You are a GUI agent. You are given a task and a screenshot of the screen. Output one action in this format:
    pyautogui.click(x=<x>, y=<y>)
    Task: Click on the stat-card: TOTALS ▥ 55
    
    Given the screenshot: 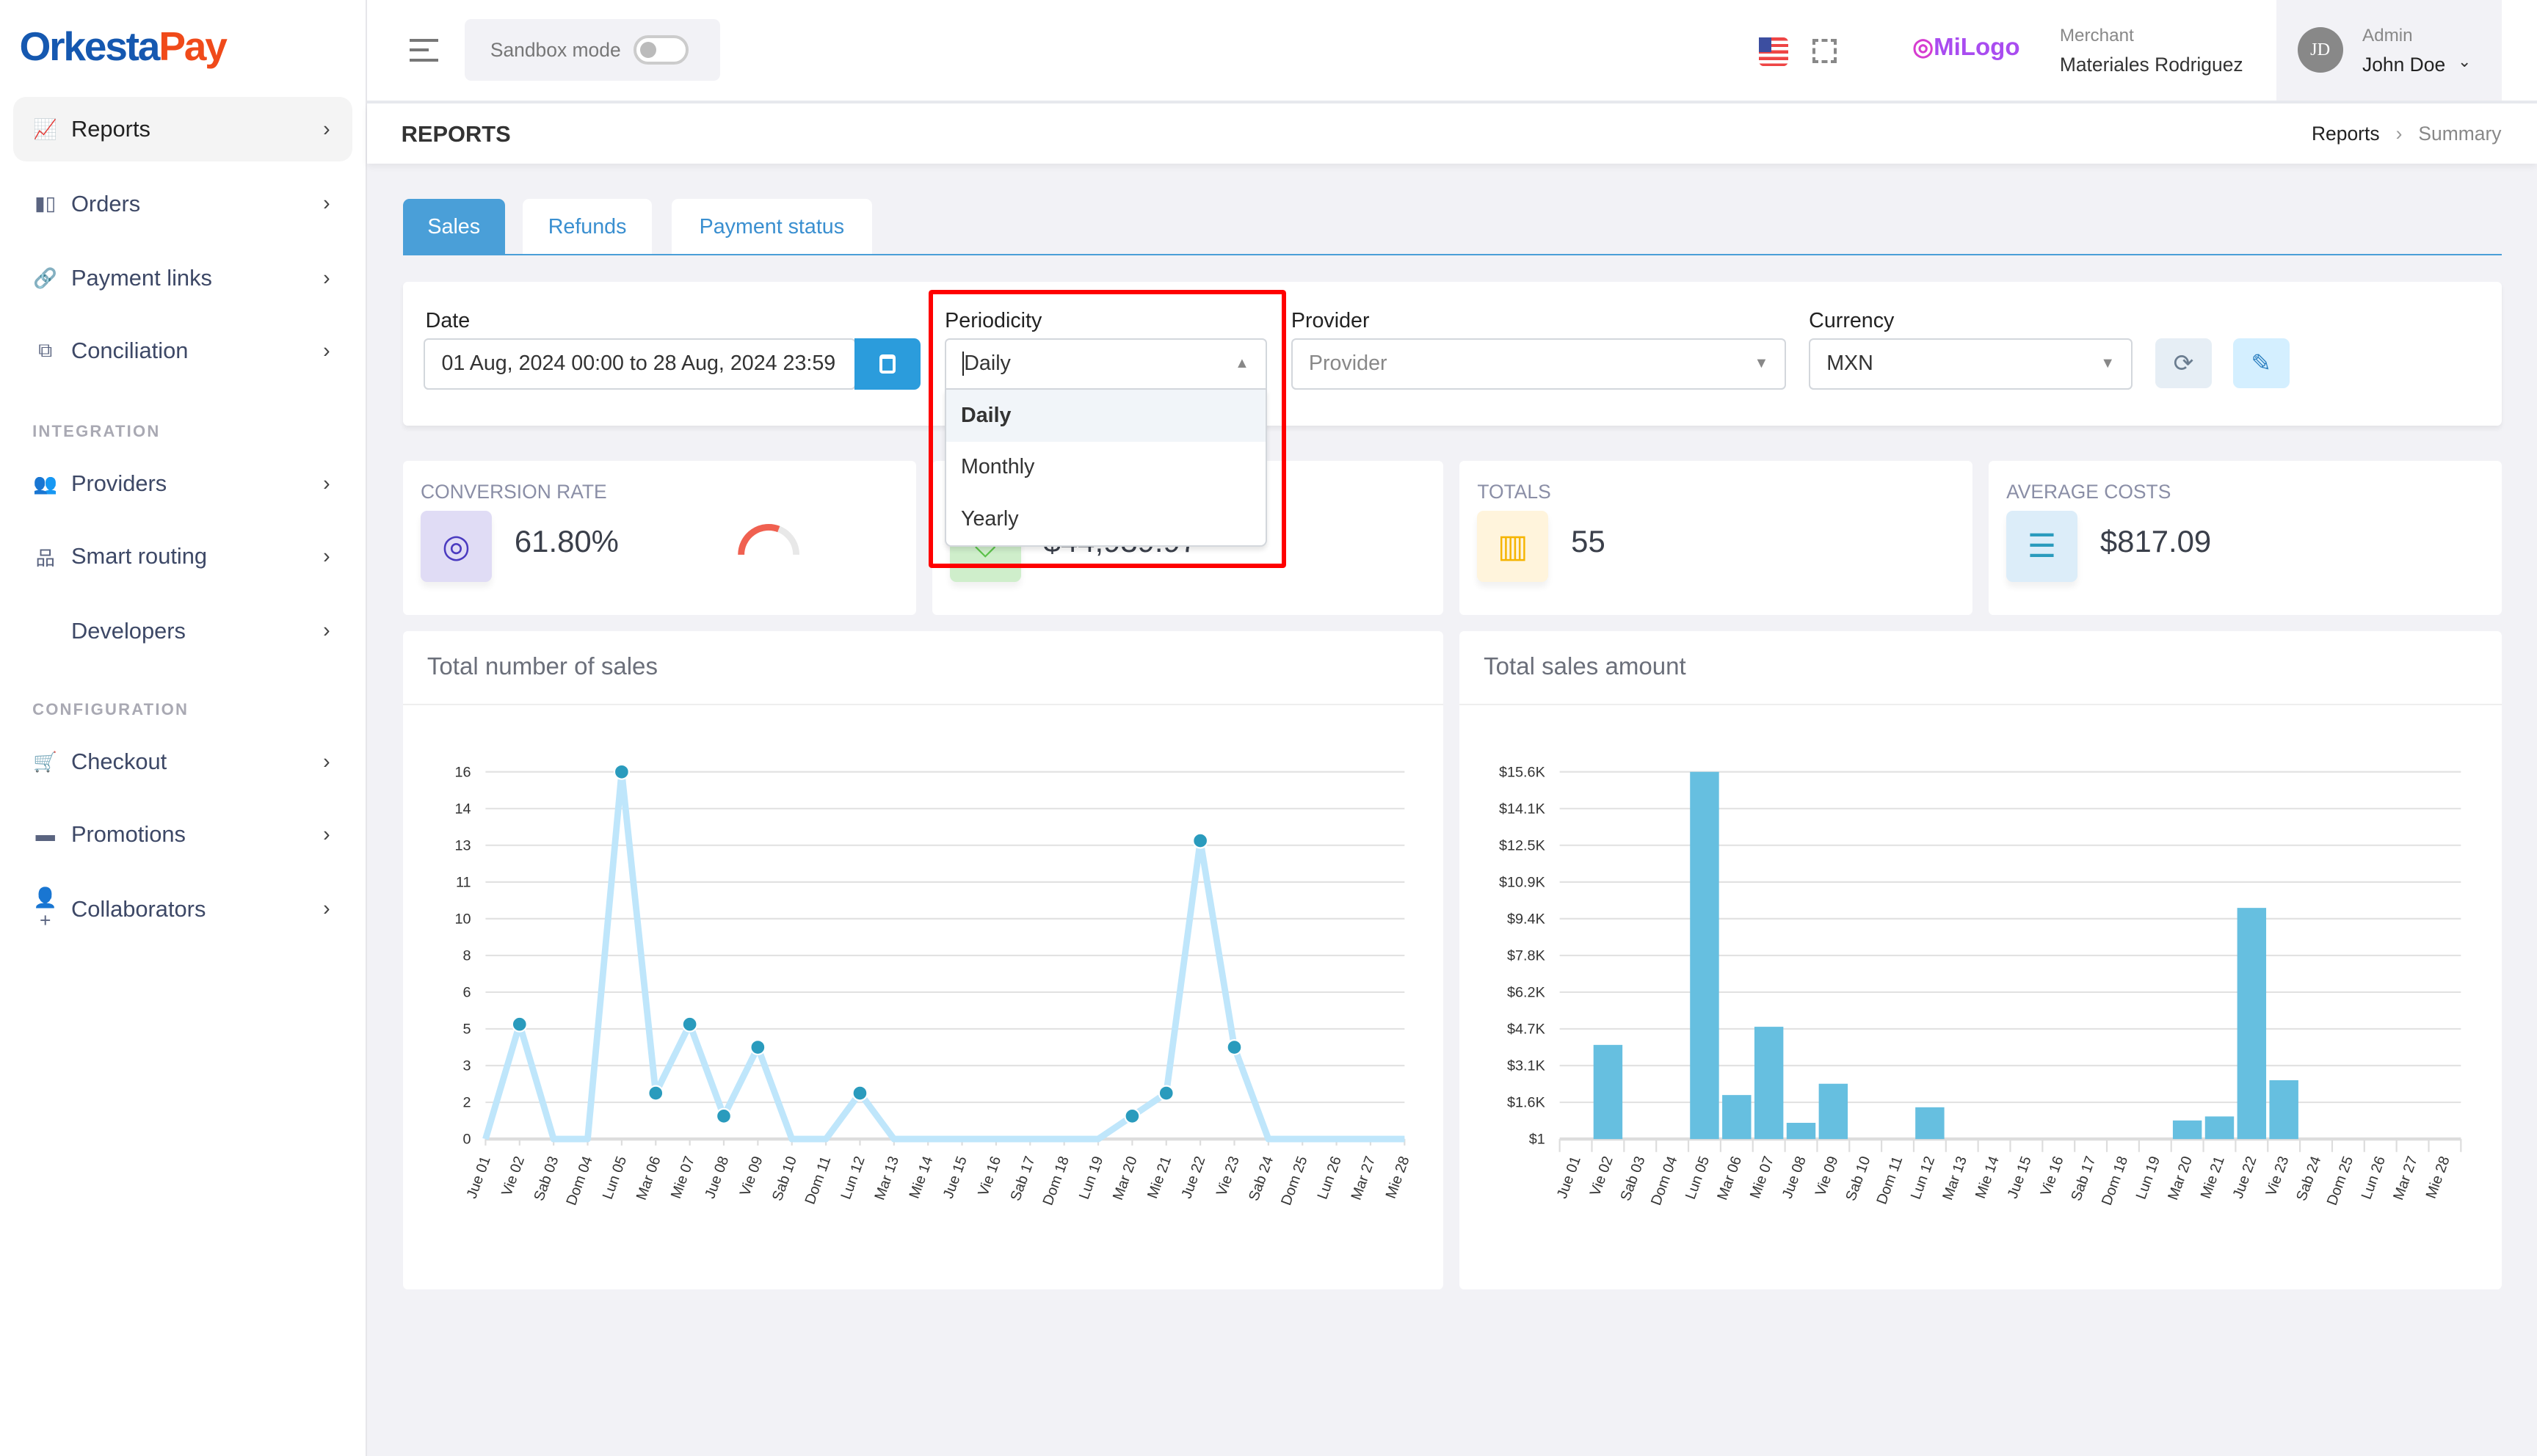 What is the action you would take?
    pyautogui.click(x=1716, y=538)
    